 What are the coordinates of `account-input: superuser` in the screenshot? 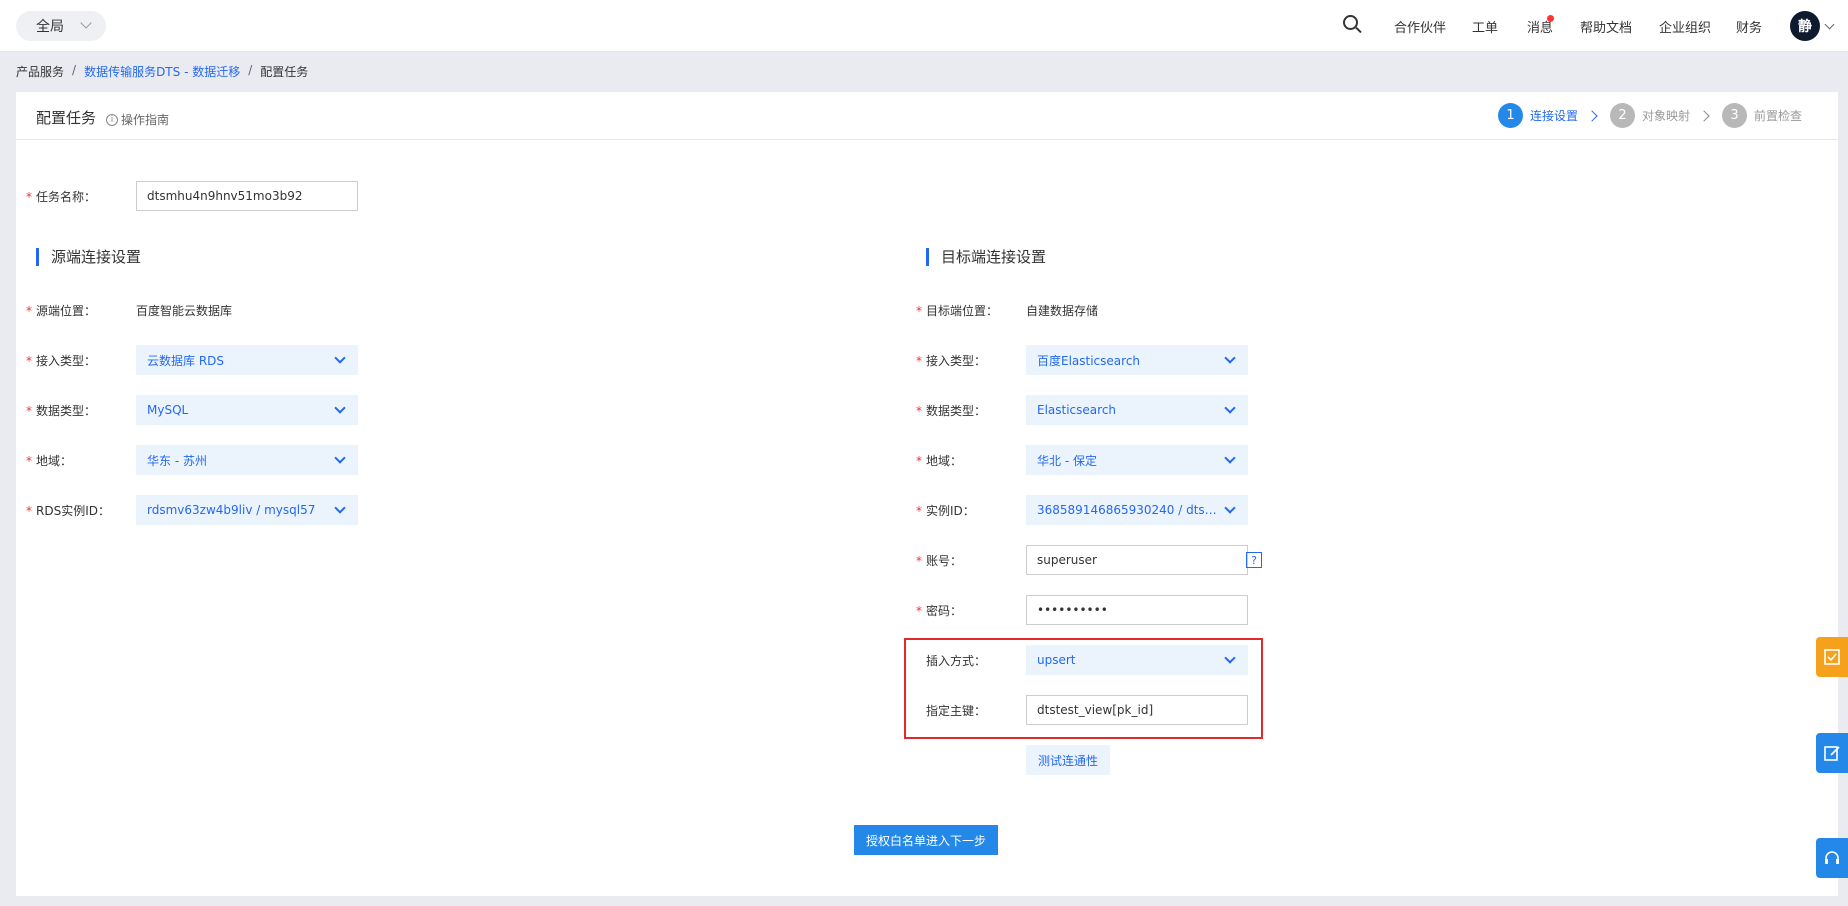 It's located at (1137, 560).